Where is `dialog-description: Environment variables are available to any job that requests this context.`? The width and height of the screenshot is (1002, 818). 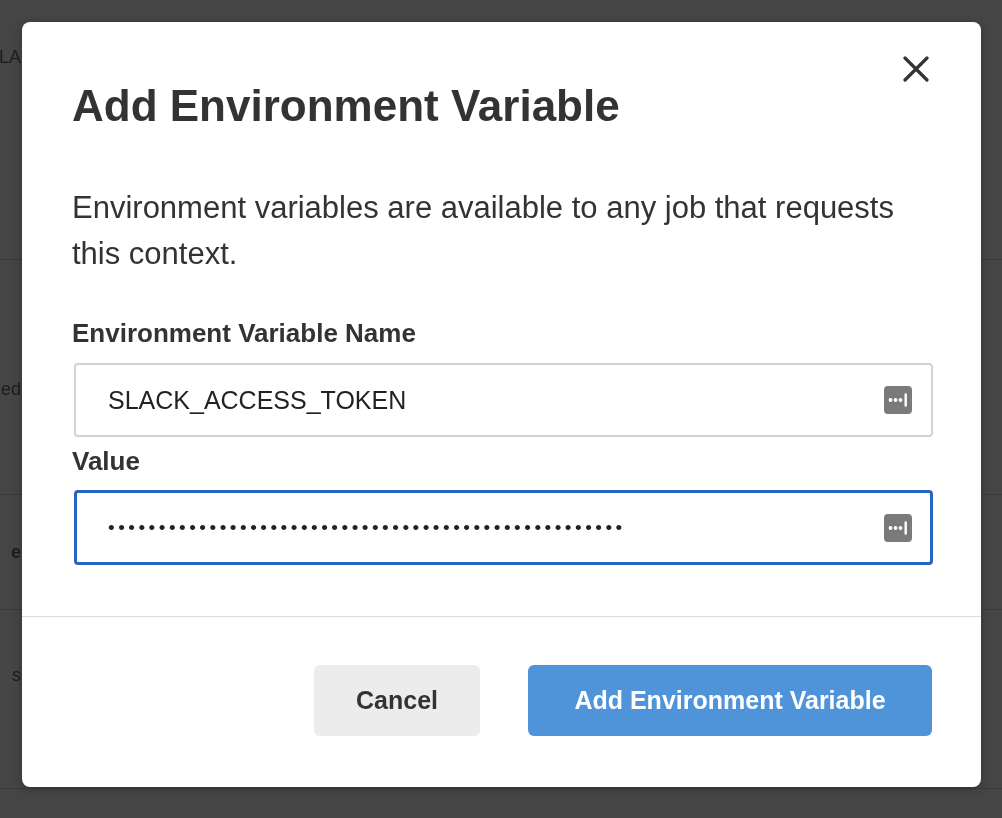 dialog-description: Environment variables are available to any job that requests this context. is located at coordinates (483, 231).